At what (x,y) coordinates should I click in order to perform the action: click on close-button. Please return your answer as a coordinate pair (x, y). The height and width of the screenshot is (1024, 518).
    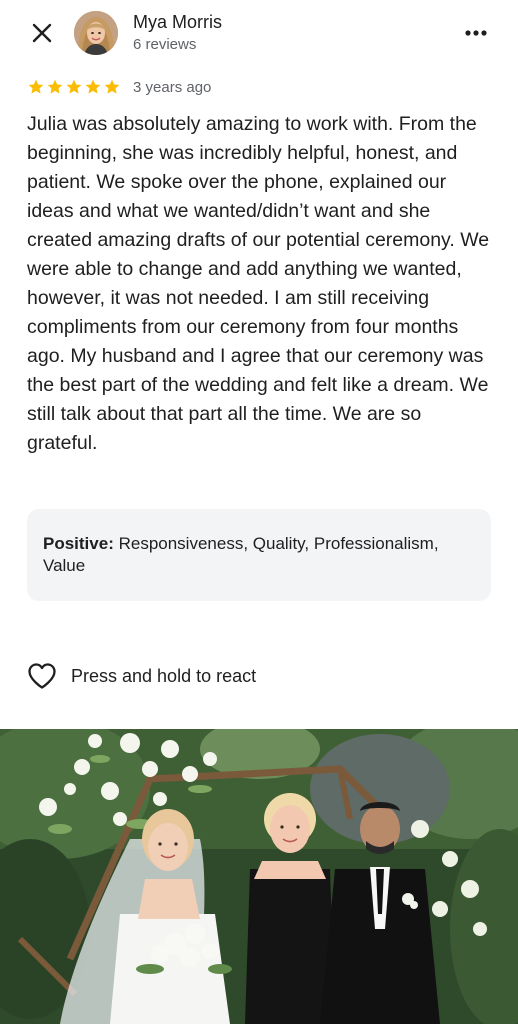
    Looking at the image, I should click on (42, 33).